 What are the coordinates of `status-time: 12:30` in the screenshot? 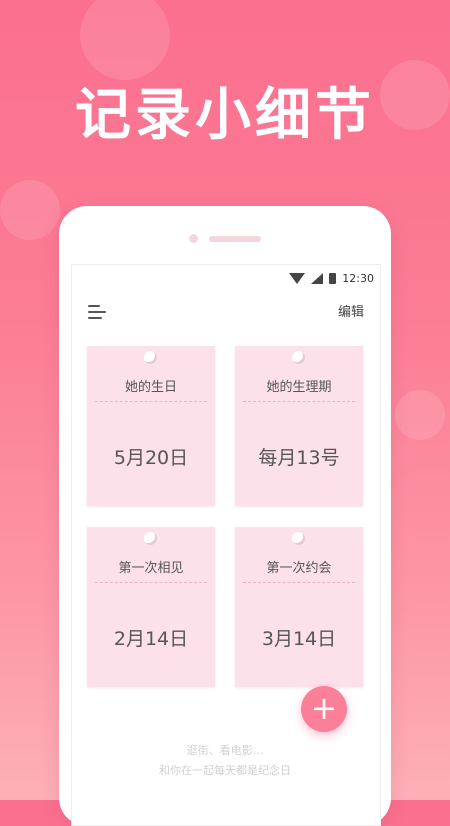 It's located at (358, 278).